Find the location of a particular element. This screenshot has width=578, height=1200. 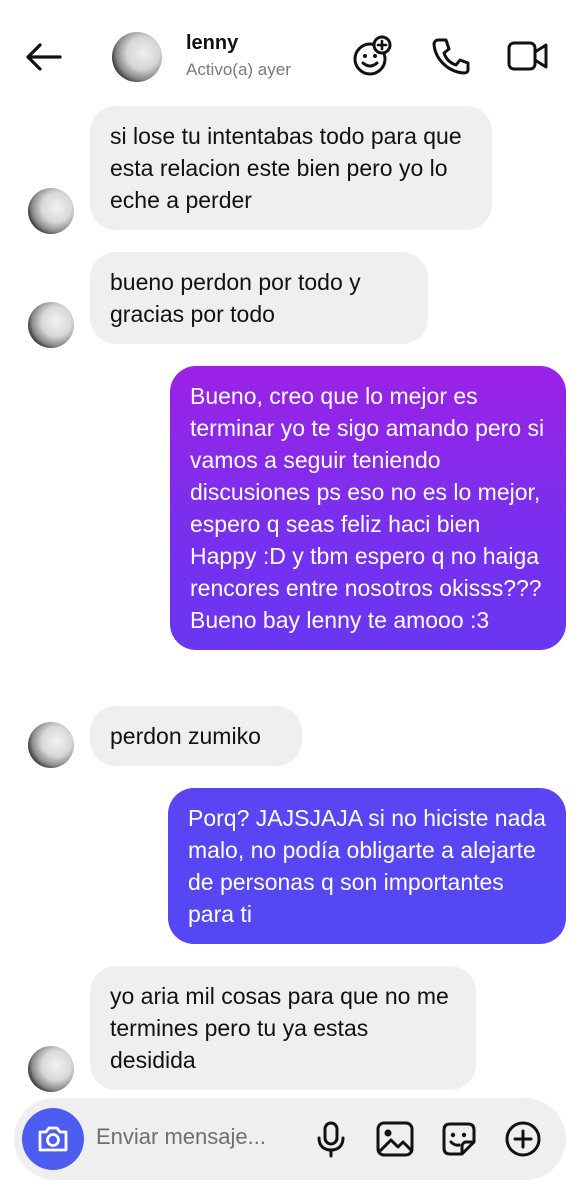

image-icon is located at coordinates (395, 1139).